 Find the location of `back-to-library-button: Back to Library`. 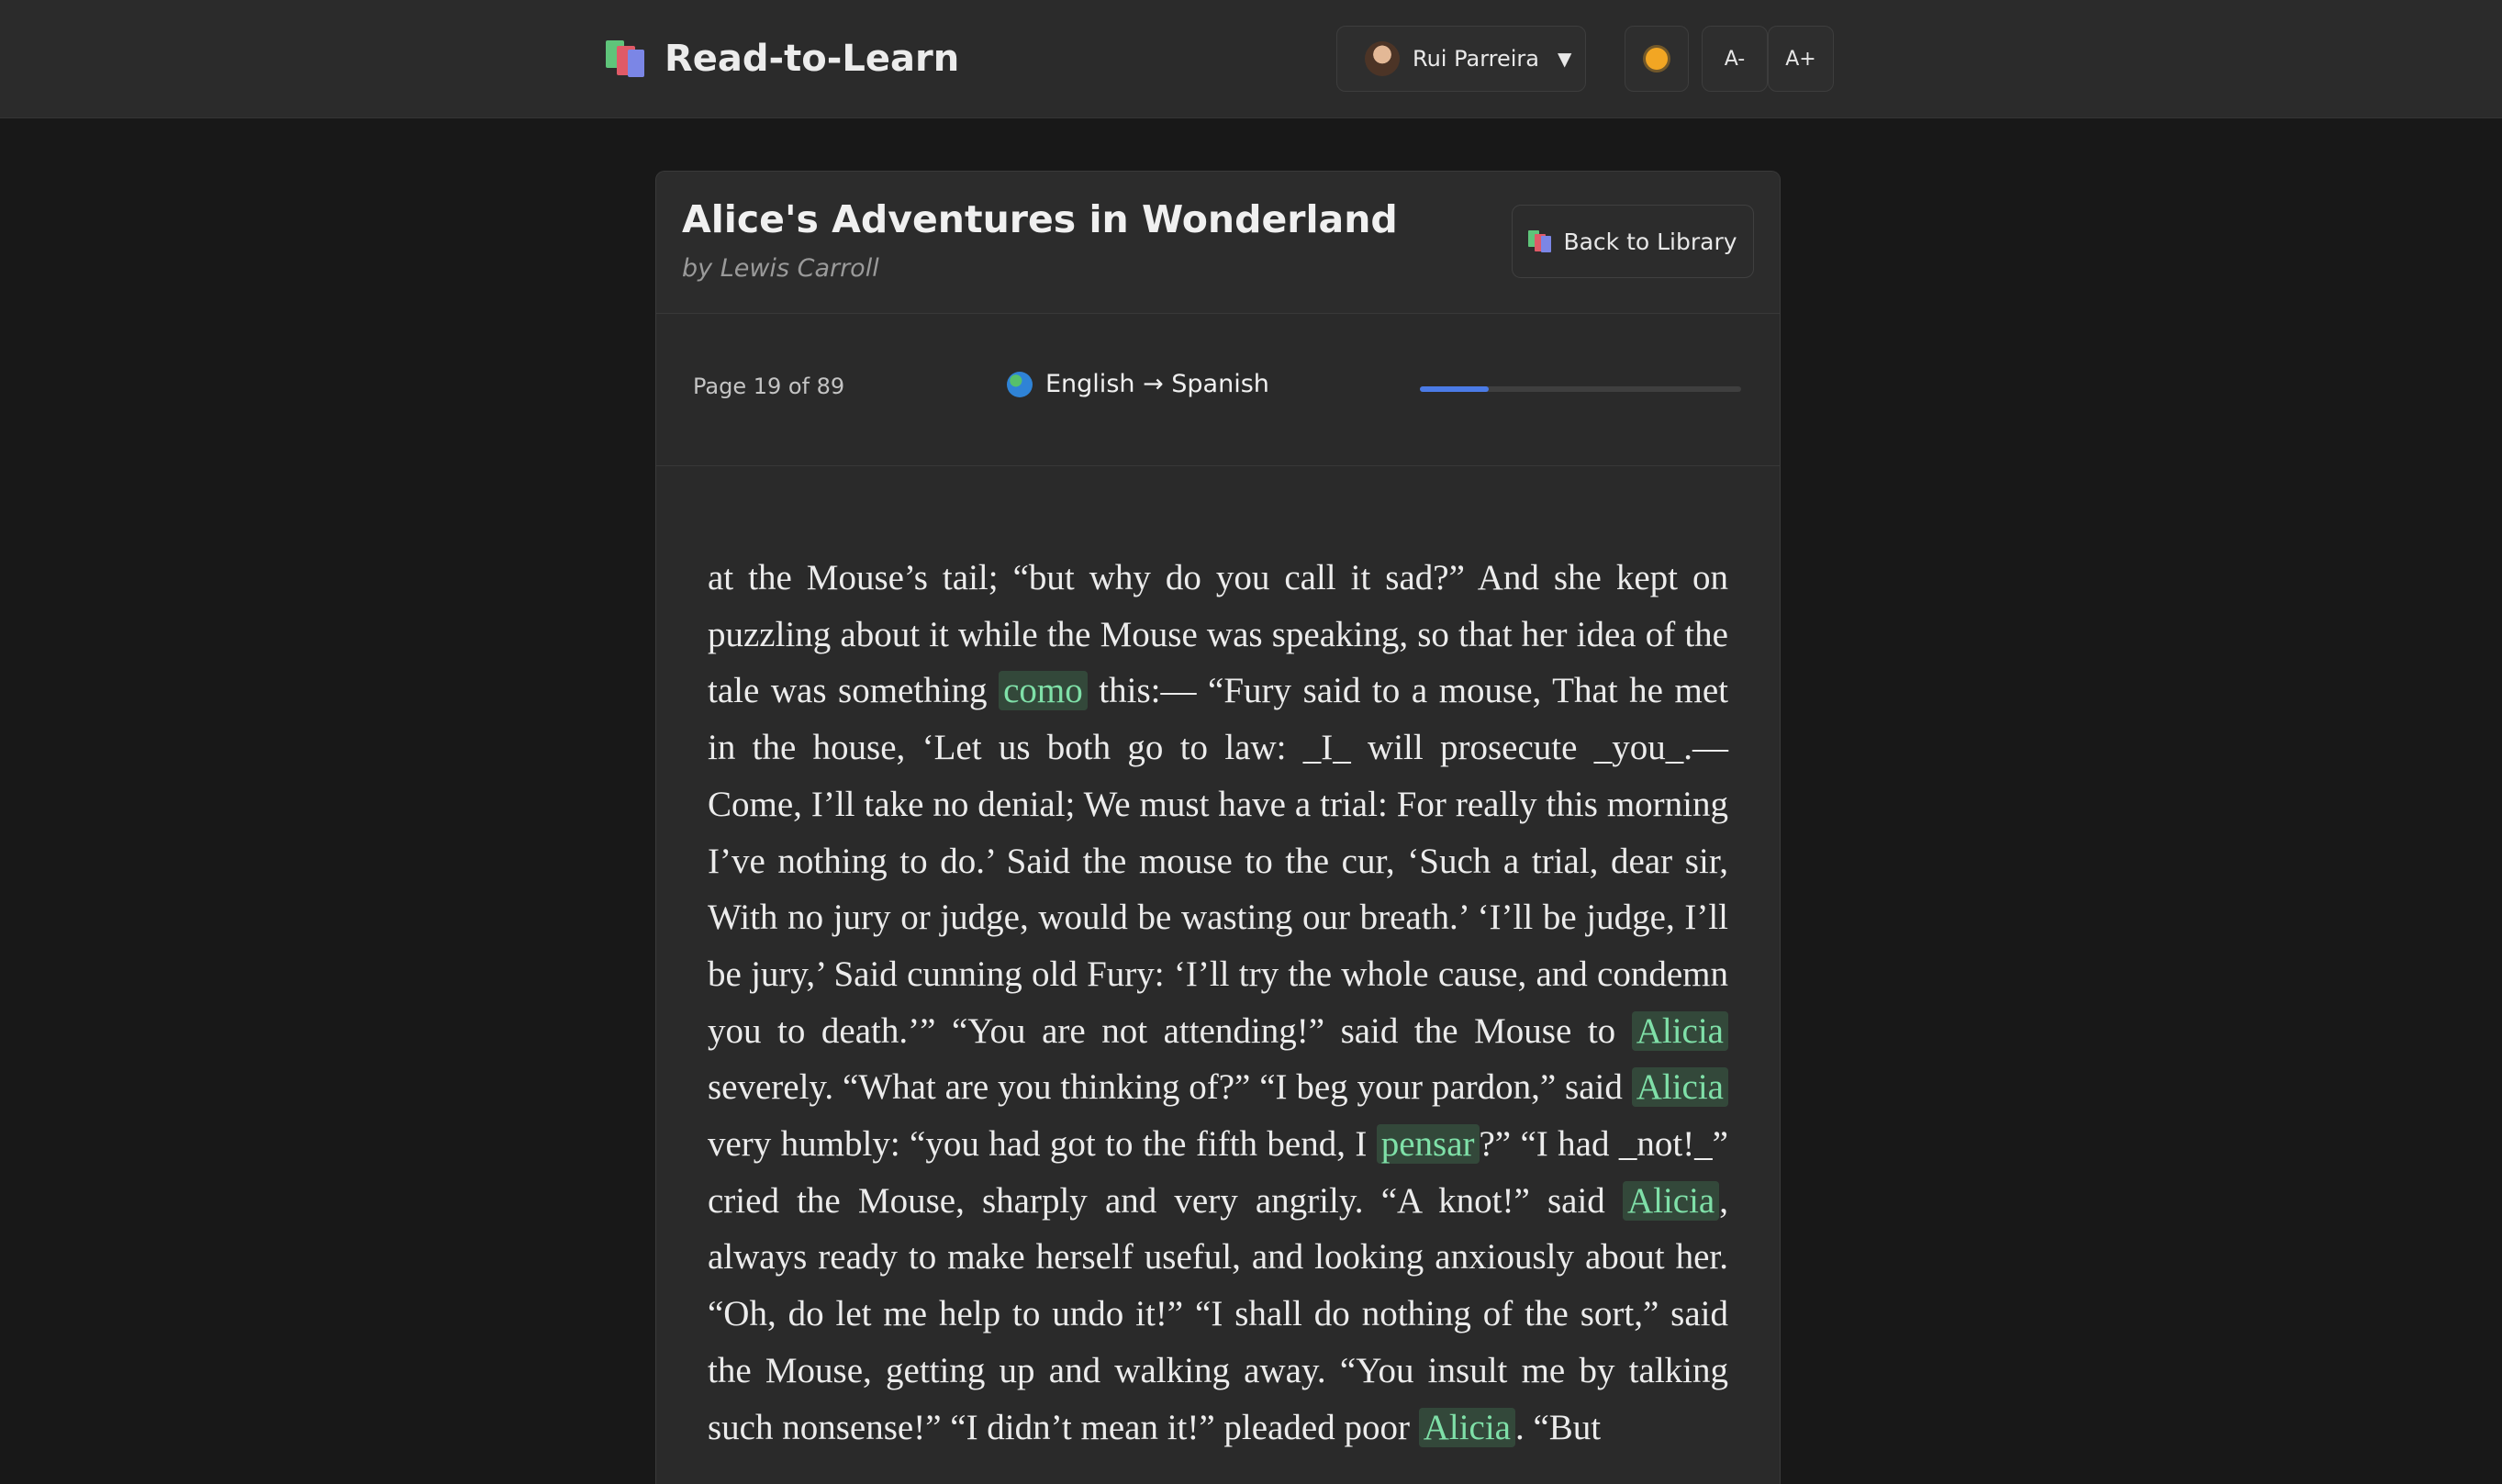

back-to-library-button: Back to Library is located at coordinates (1633, 241).